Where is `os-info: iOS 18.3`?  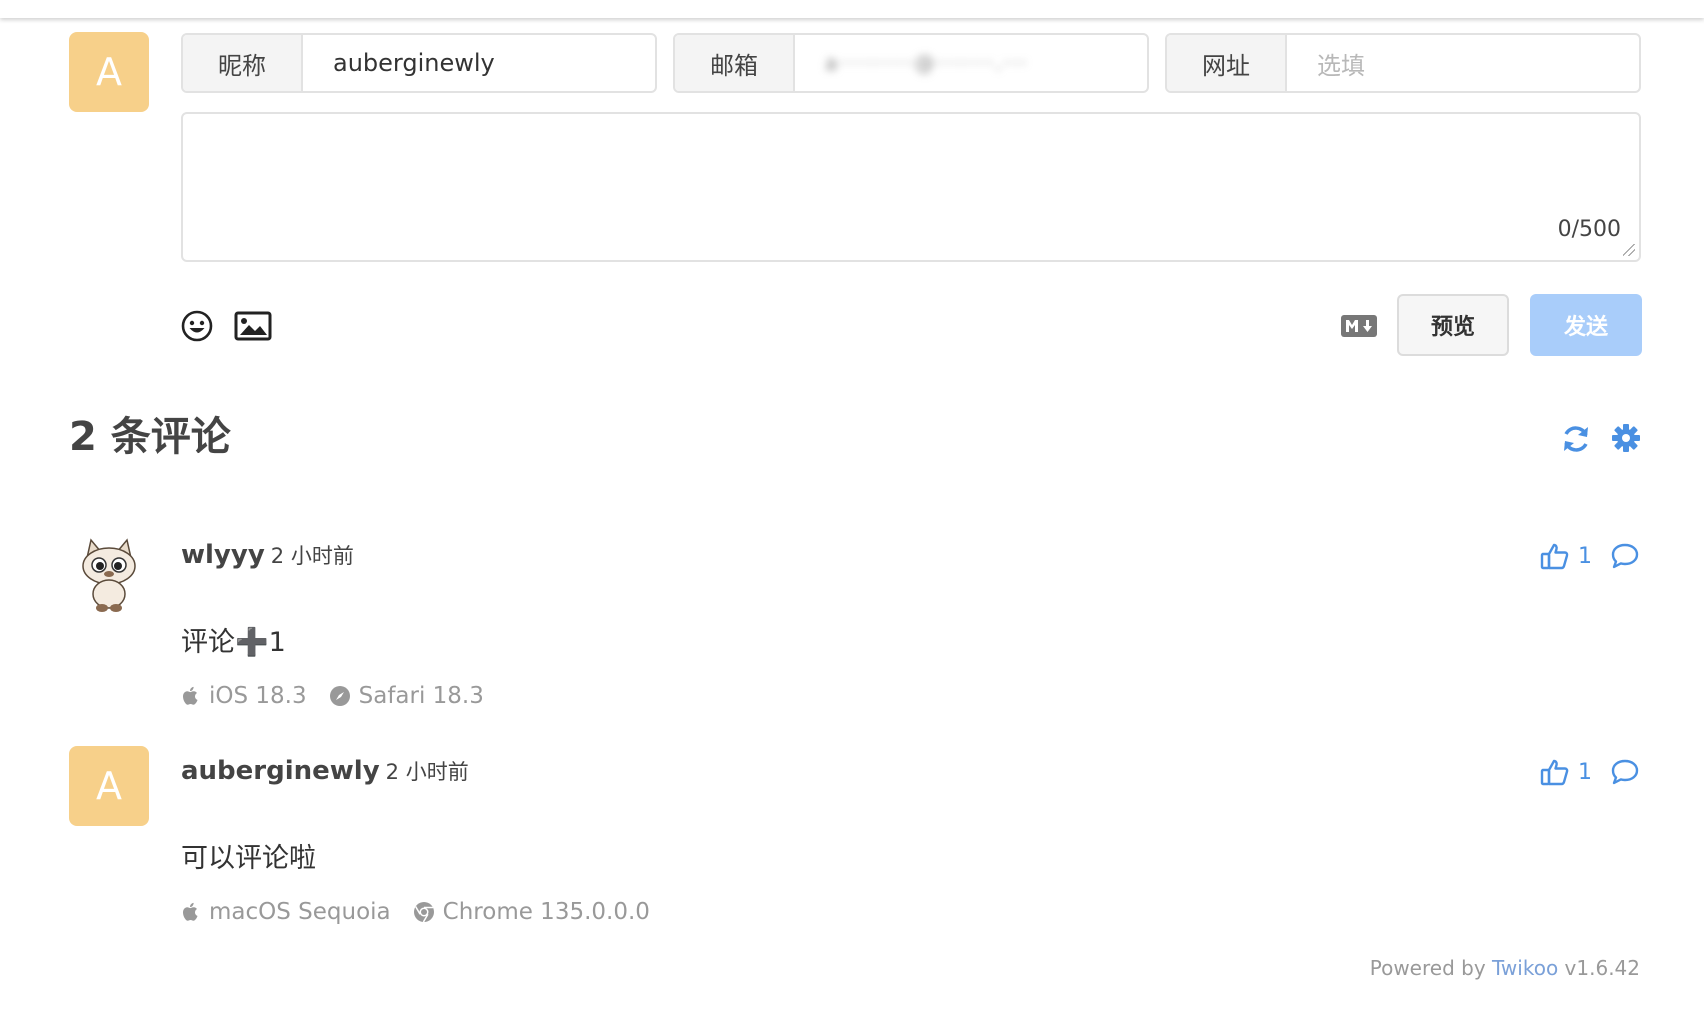
os-info: iOS 18.3 is located at coordinates (244, 696).